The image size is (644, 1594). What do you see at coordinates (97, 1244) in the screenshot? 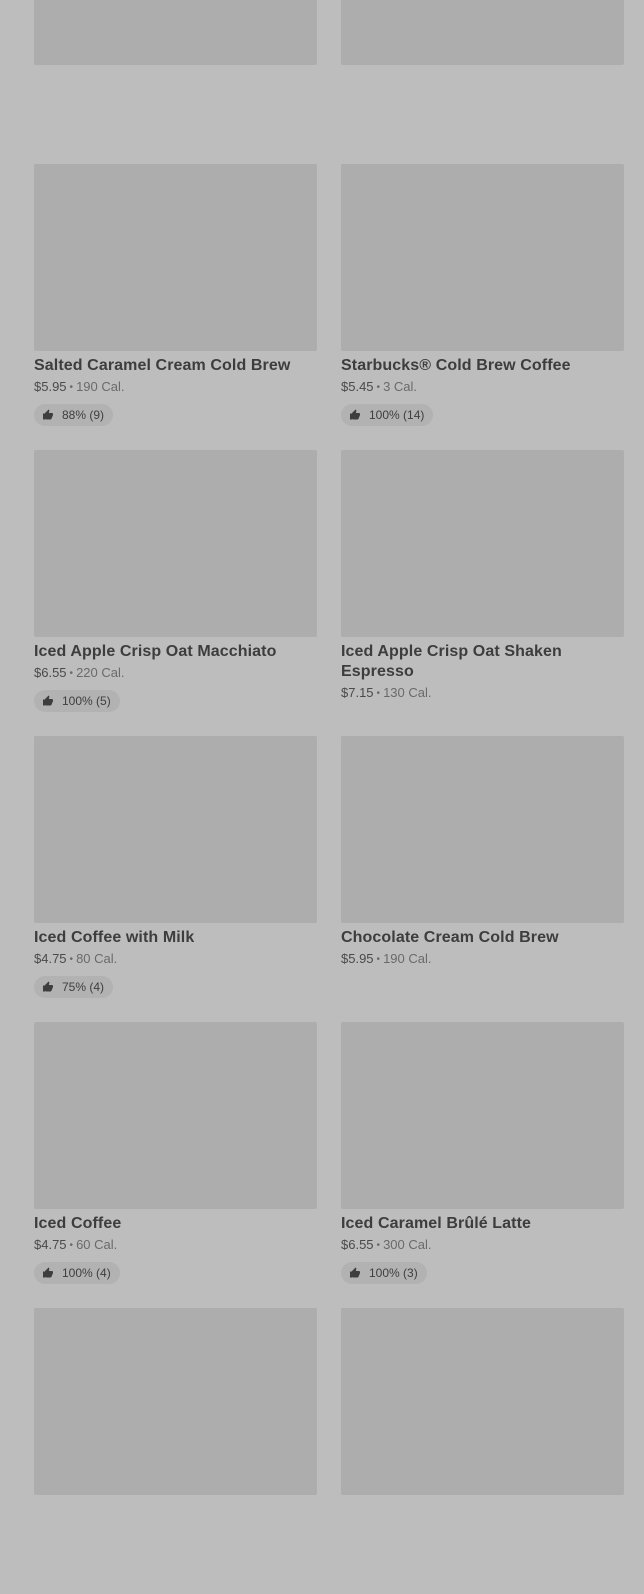
I see `product-calories: 60 Cal.` at bounding box center [97, 1244].